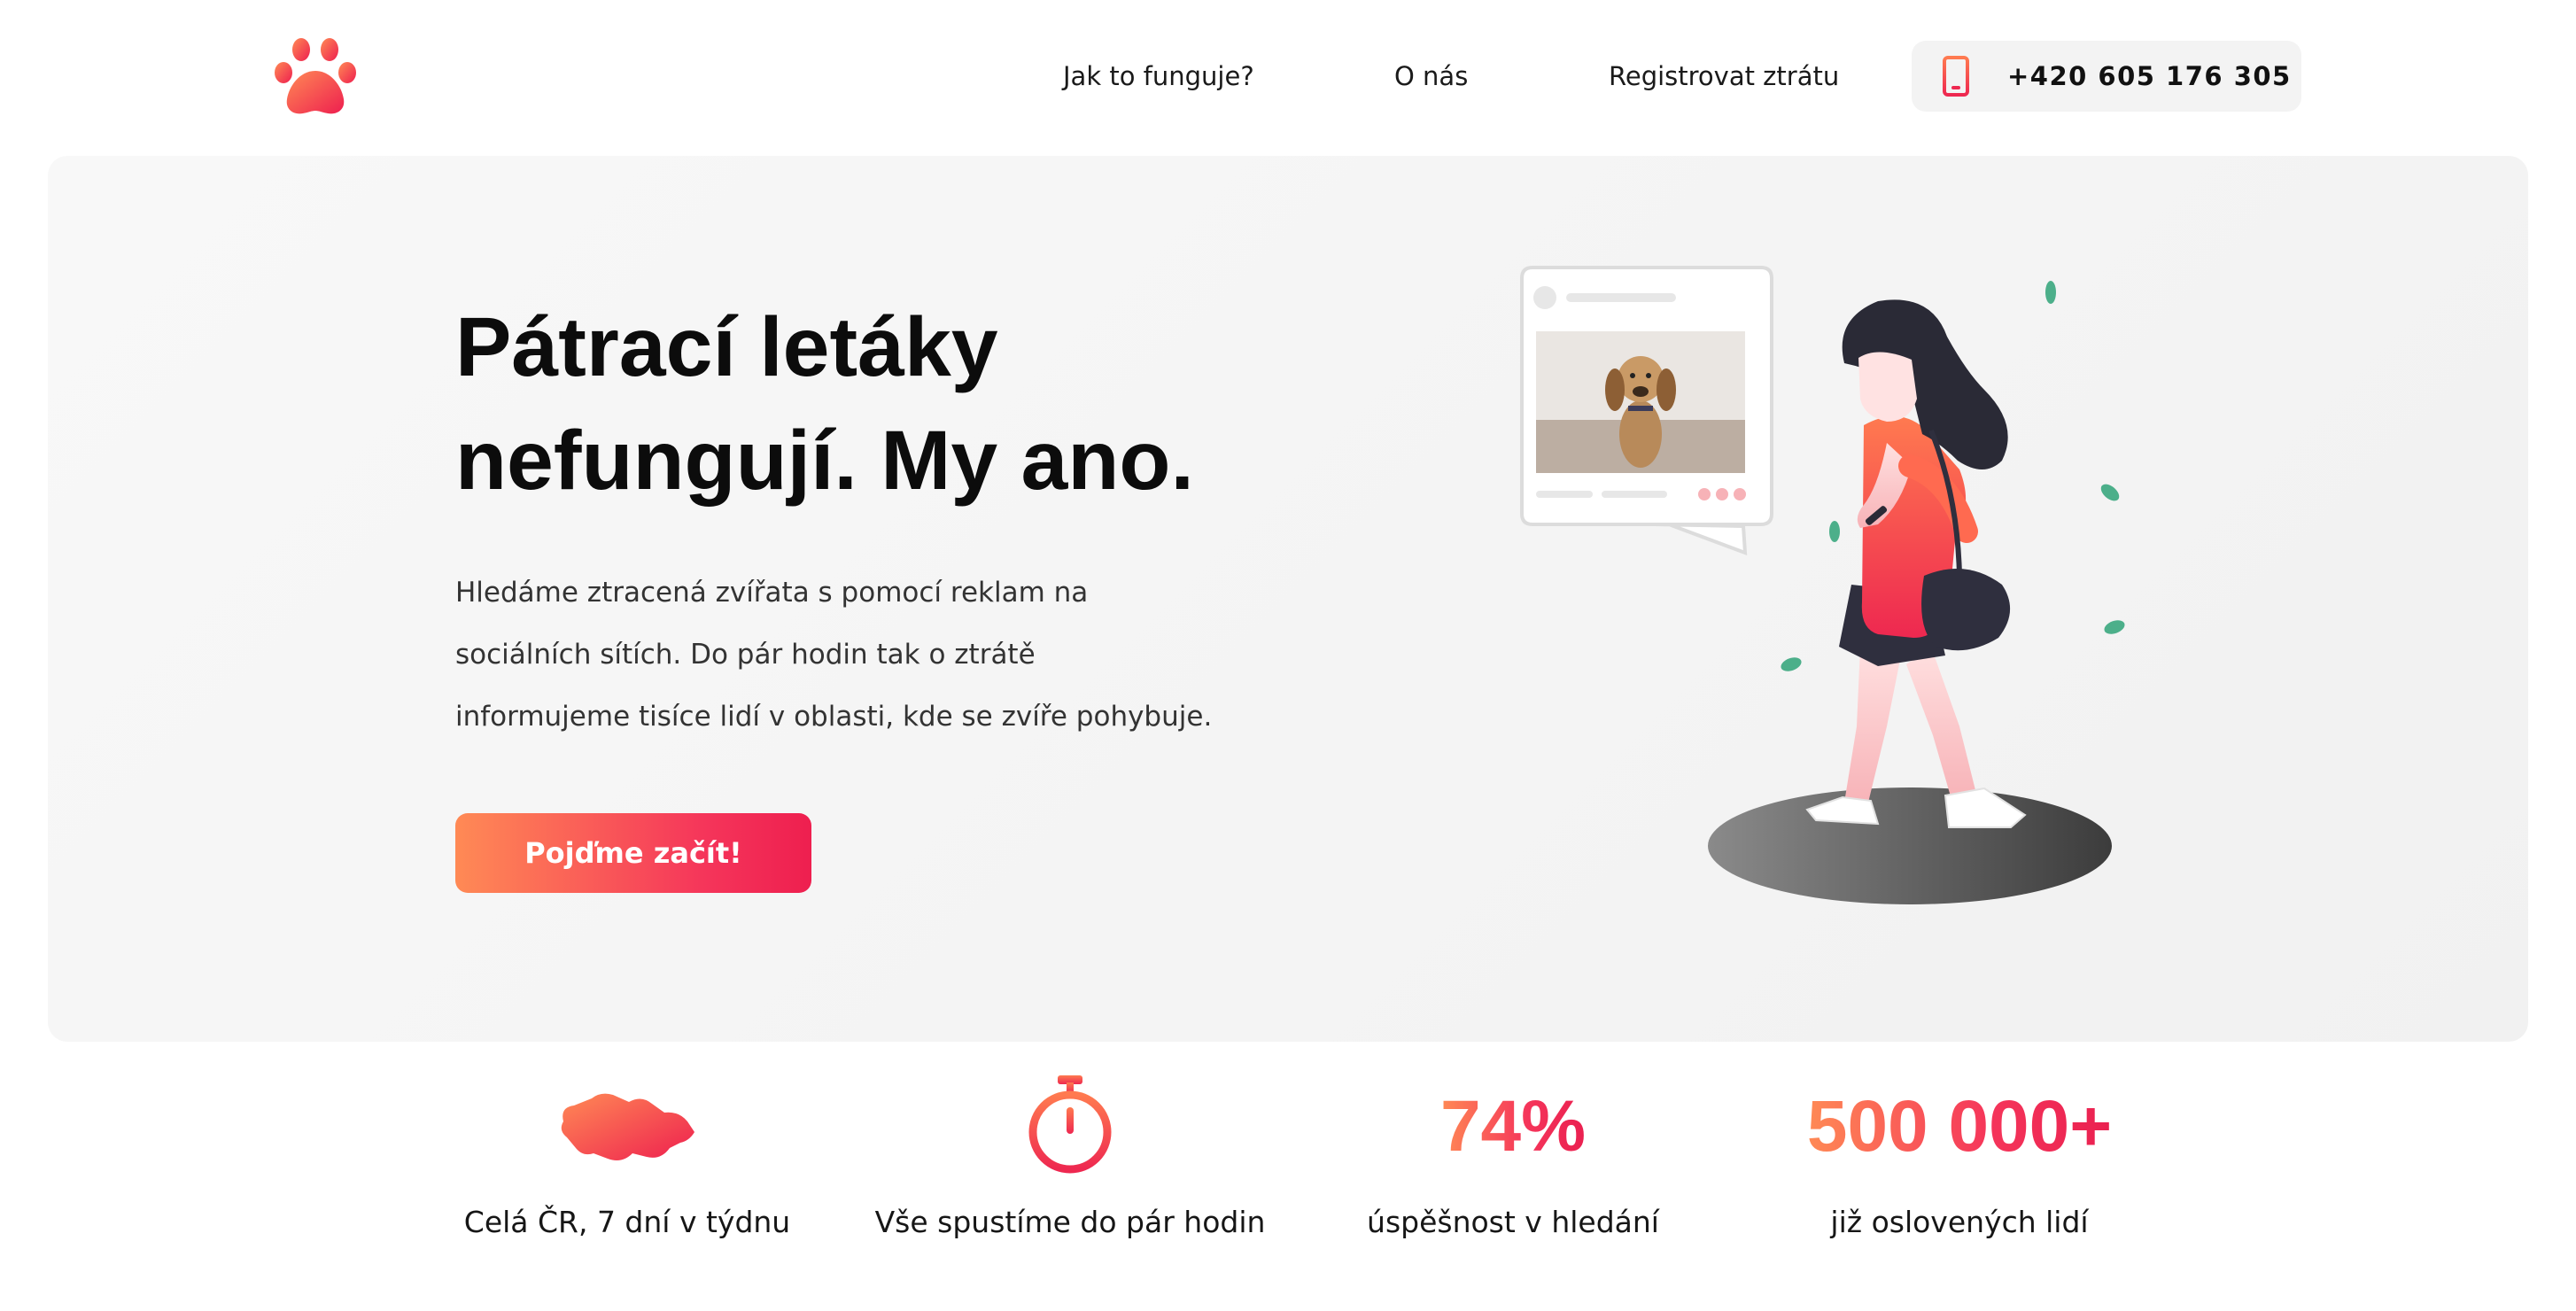  I want to click on stat-label-coverage: Celá ČR, 7 dní v týdnu, so click(627, 1222).